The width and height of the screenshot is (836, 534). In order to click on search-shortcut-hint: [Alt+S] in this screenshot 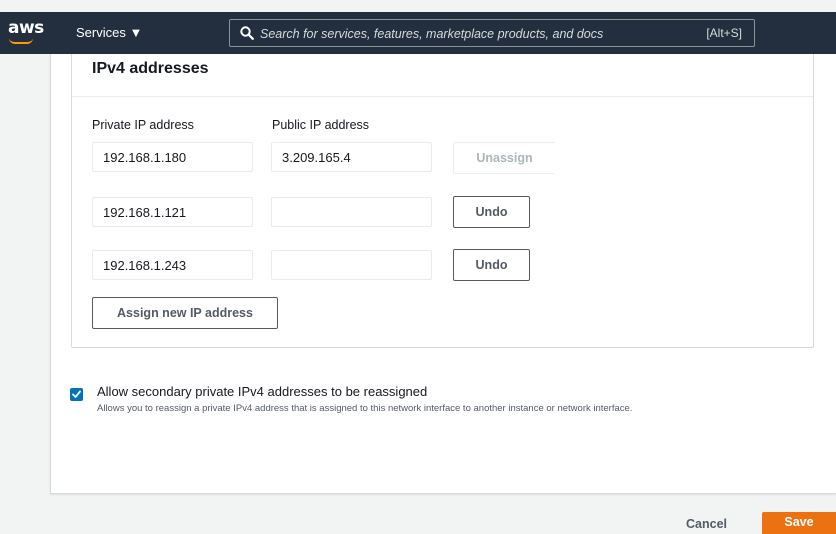, I will do `click(724, 33)`.